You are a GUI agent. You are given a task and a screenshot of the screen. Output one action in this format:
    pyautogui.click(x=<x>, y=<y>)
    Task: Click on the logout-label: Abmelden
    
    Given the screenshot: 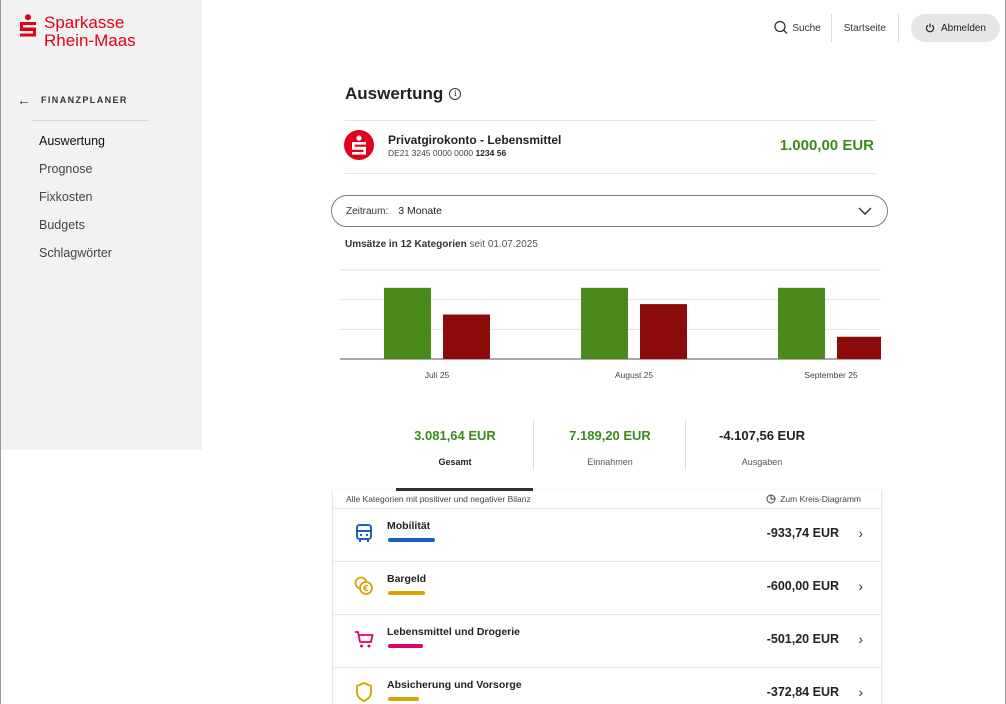 What is the action you would take?
    pyautogui.click(x=963, y=28)
    